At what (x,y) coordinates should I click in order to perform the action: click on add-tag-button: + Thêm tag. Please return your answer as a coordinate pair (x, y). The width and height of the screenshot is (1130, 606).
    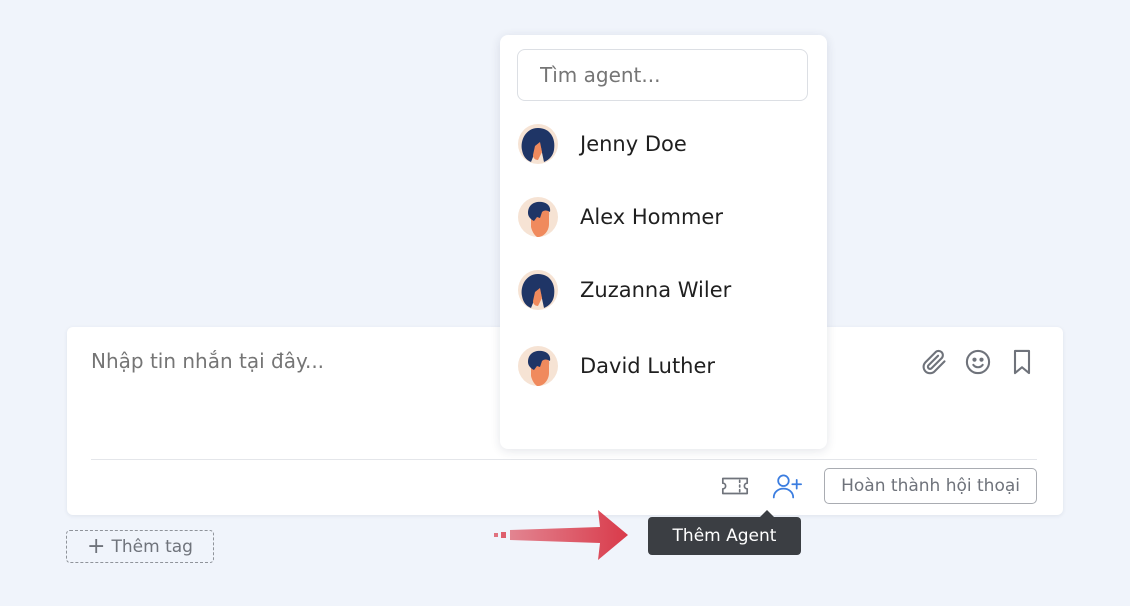
    Looking at the image, I should click on (140, 546).